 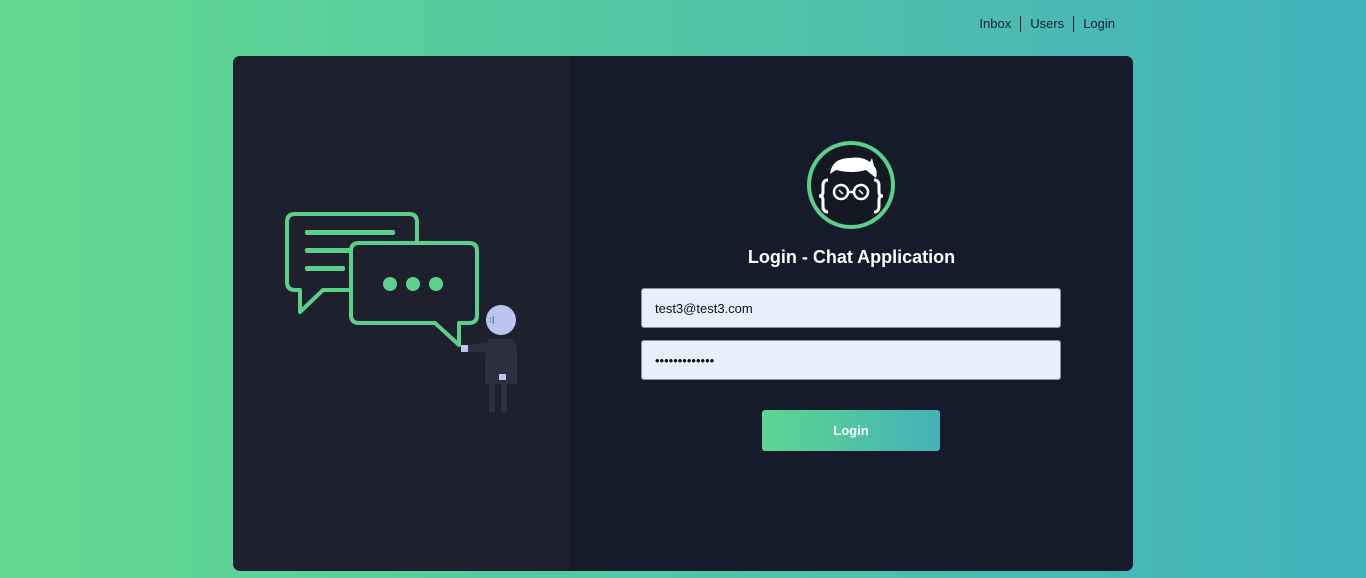 I want to click on page-title: Login - Chat Application, so click(x=851, y=257).